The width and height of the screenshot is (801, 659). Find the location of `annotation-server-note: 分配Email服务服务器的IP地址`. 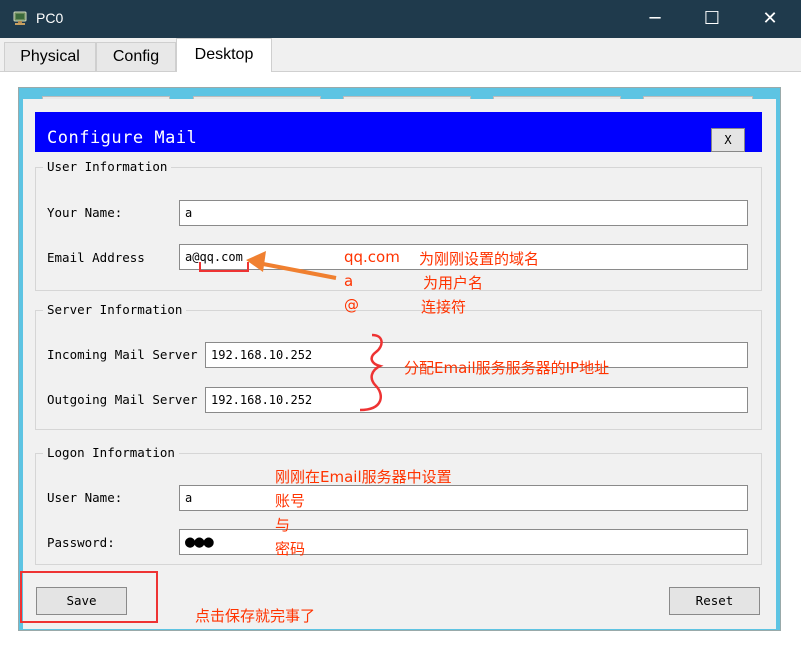

annotation-server-note: 分配Email服务服务器的IP地址 is located at coordinates (507, 368).